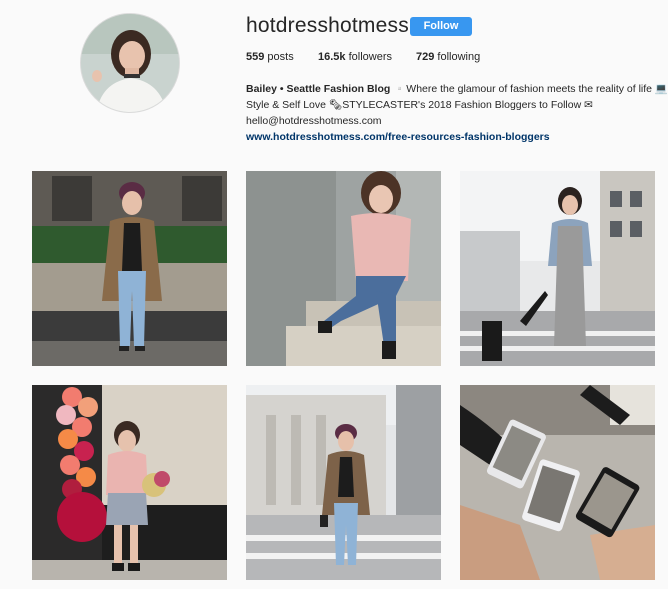 The image size is (668, 589). I want to click on post-photo-leopard-coat-street, so click(129, 268).